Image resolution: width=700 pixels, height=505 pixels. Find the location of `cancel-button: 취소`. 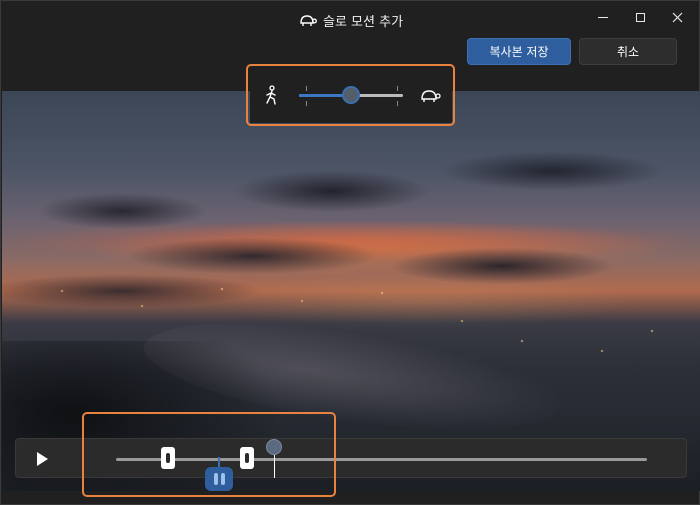

cancel-button: 취소 is located at coordinates (628, 51).